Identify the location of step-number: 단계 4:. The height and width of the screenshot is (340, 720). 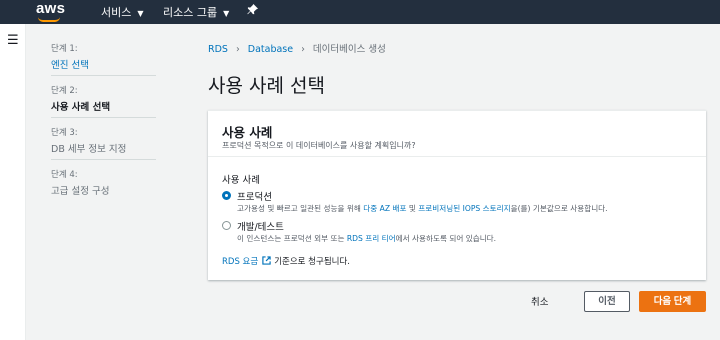
(64, 175).